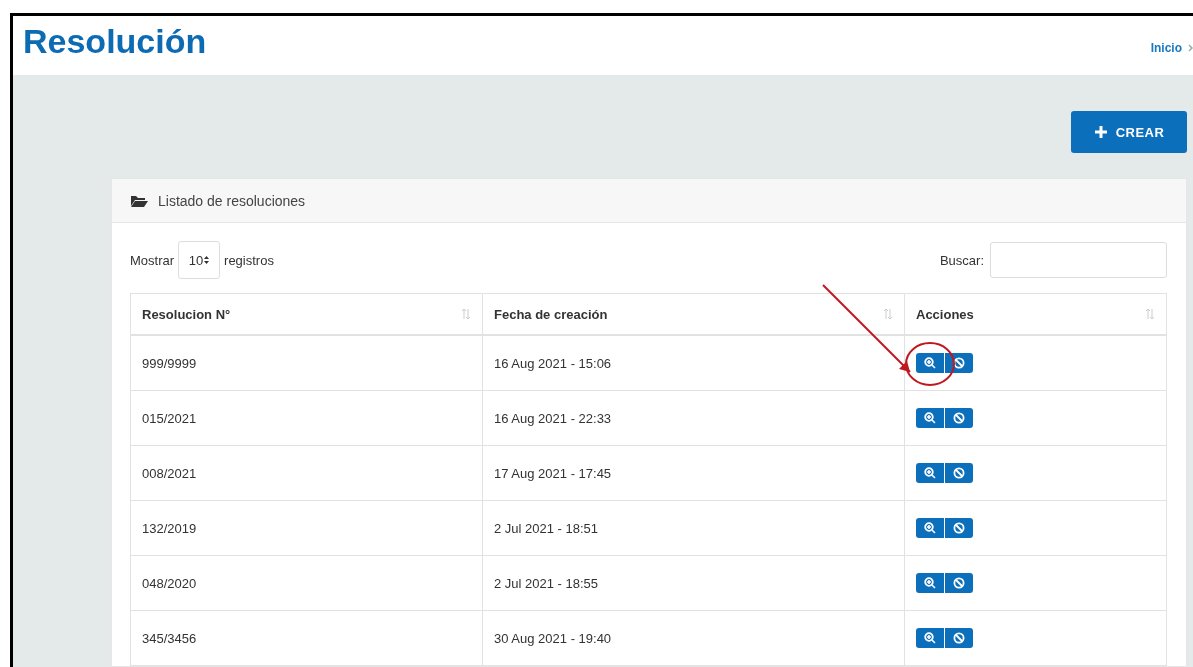 The image size is (1193, 667). I want to click on table-cell: 16 Aug 2021 - 22:33, so click(693, 418).